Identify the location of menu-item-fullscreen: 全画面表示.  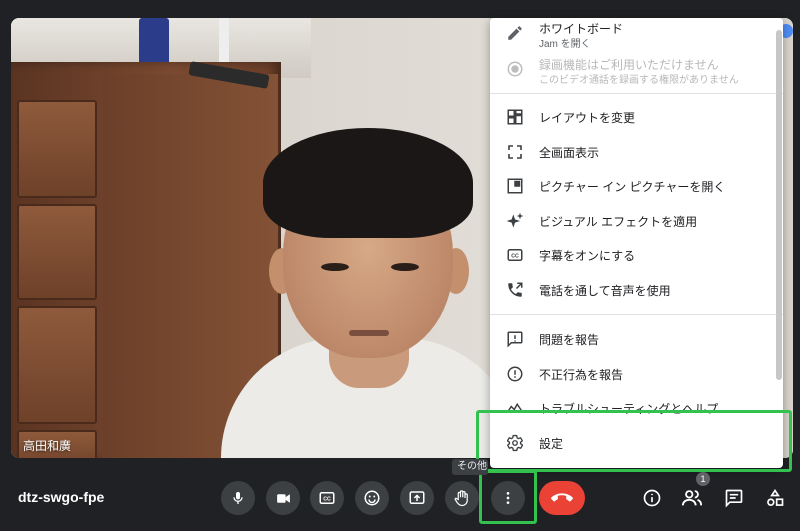
(636, 152).